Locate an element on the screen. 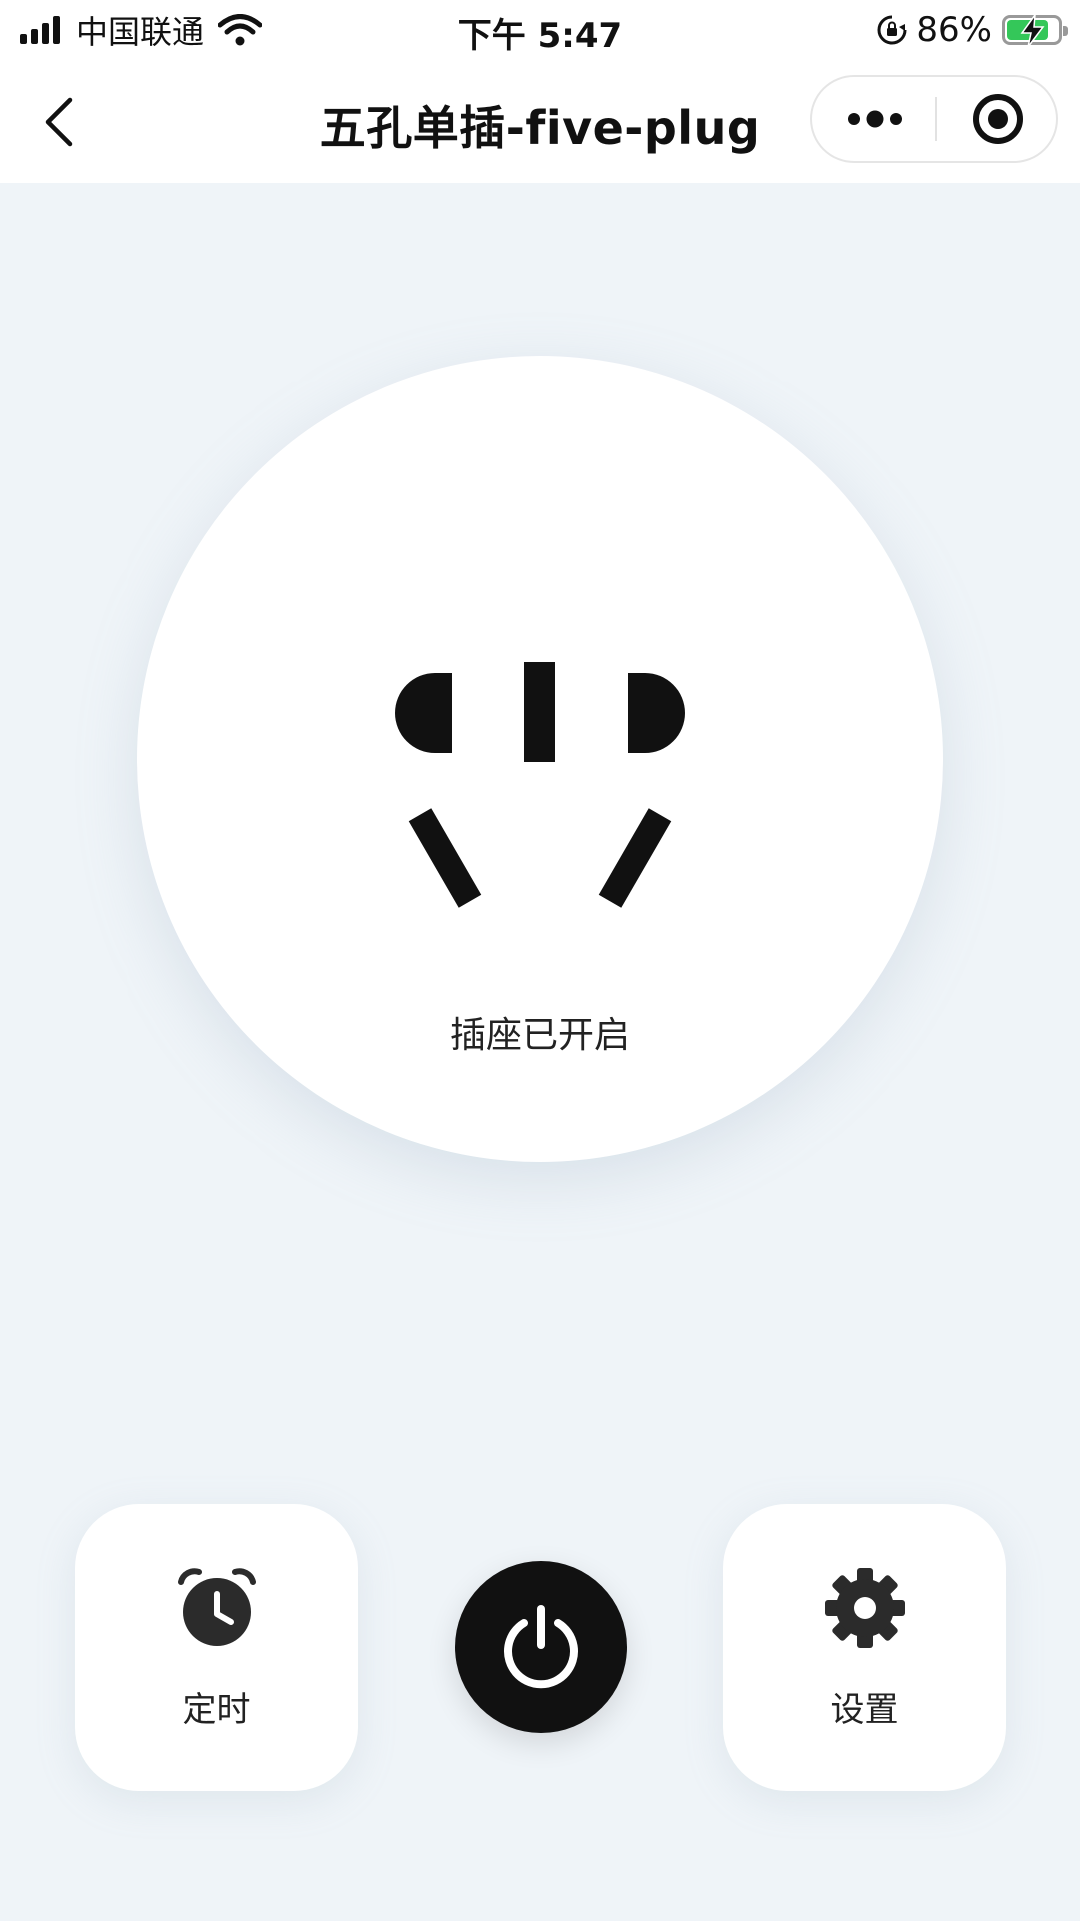 This screenshot has height=1921, width=1080. top-bar: 中国联通 下午 5:47 86% 五孔单插-five-plug is located at coordinates (540, 91).